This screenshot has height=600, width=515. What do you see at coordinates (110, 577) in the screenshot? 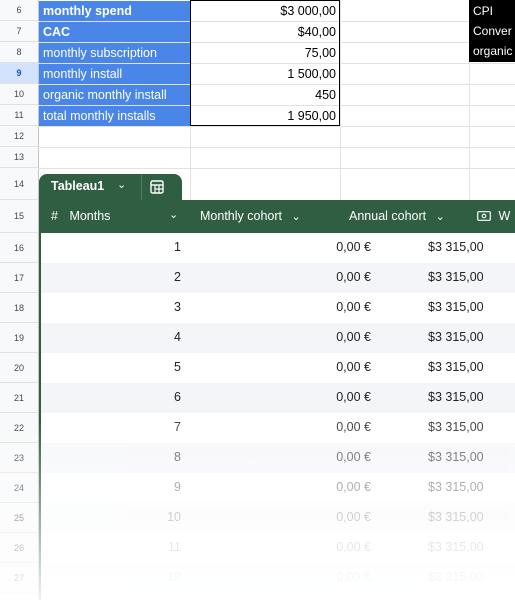
I see `cell-months: 12` at bounding box center [110, 577].